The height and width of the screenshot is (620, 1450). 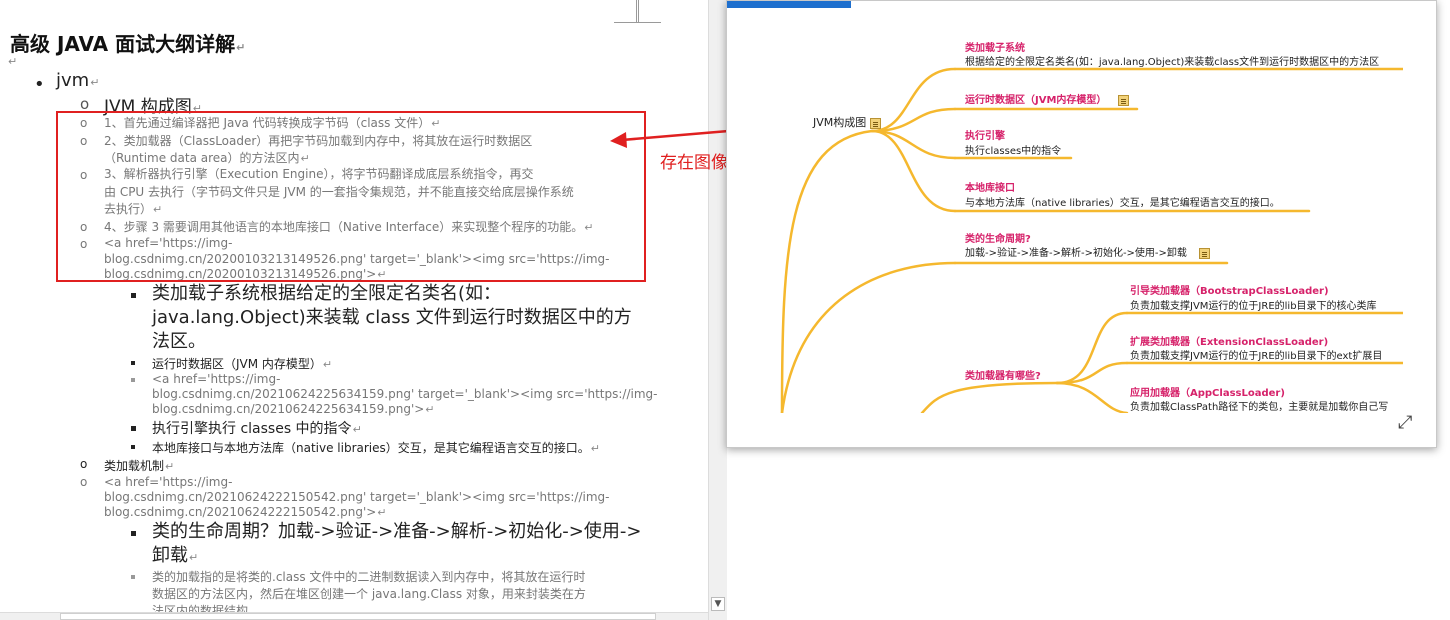 What do you see at coordinates (368, 577) in the screenshot?
I see `list-item-loading-desc: 类的加载指的是将类的.class 文件中的二进制数据读入到内存中，将其放在运行时` at bounding box center [368, 577].